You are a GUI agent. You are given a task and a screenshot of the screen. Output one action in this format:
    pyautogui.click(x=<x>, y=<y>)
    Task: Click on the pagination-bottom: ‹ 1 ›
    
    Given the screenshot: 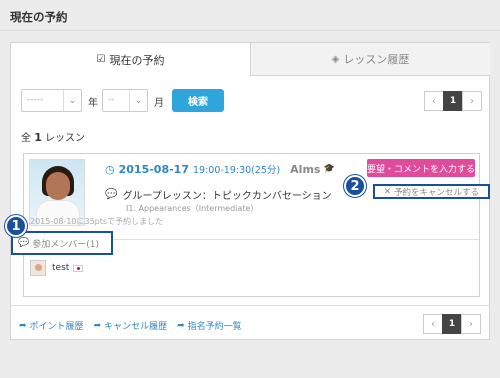 What is the action you would take?
    pyautogui.click(x=452, y=324)
    